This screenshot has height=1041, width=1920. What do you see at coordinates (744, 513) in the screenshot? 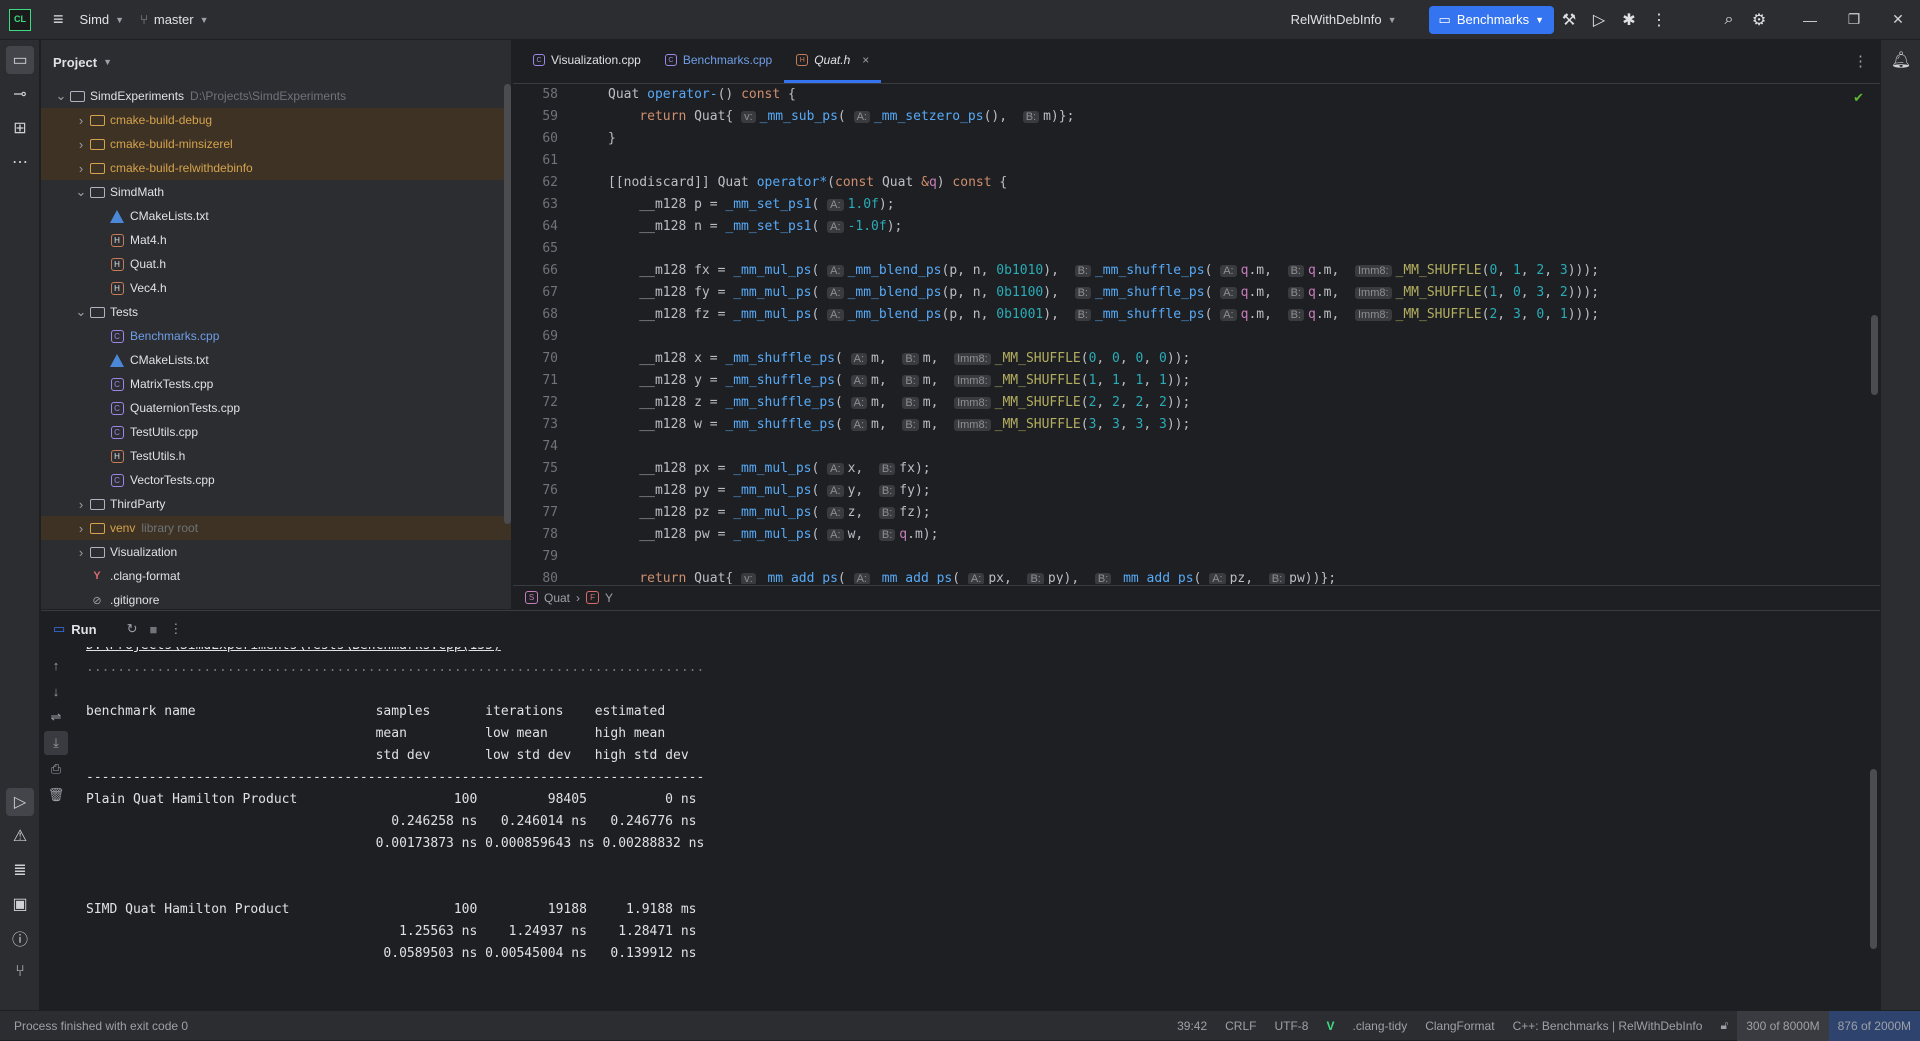
I see `code-text: __m128 pz = _mm_mul_ps( A: z, B: fz);` at bounding box center [744, 513].